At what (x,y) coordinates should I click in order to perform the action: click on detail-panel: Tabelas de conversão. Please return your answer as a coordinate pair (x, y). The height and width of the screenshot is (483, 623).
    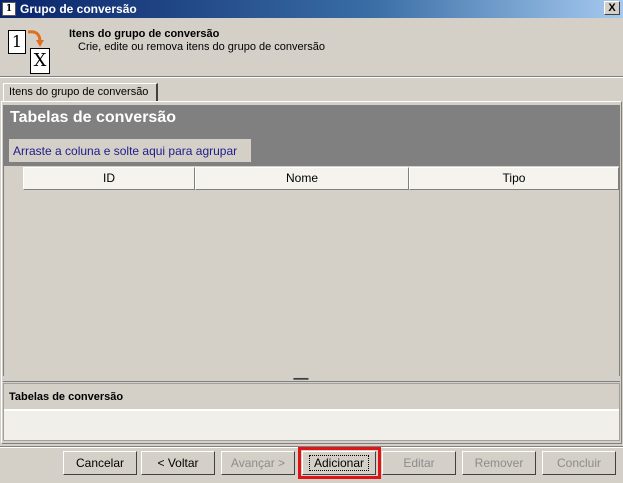
    Looking at the image, I should click on (311, 412).